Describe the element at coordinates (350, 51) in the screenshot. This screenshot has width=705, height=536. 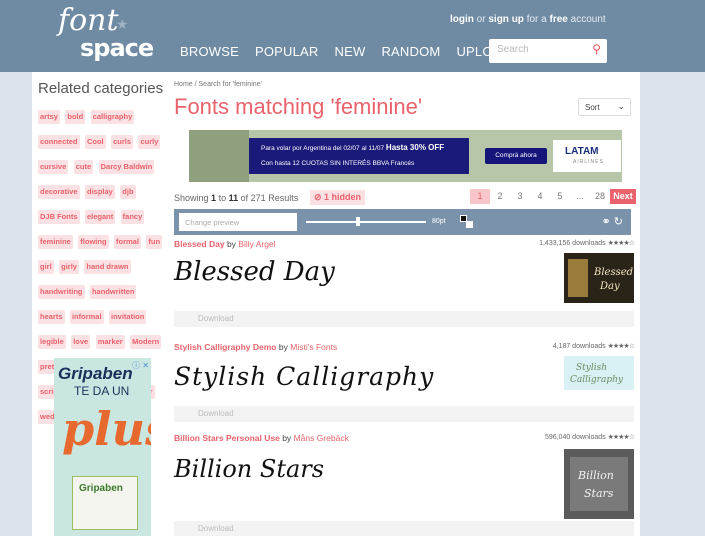
I see `nav-new: NEW` at that location.